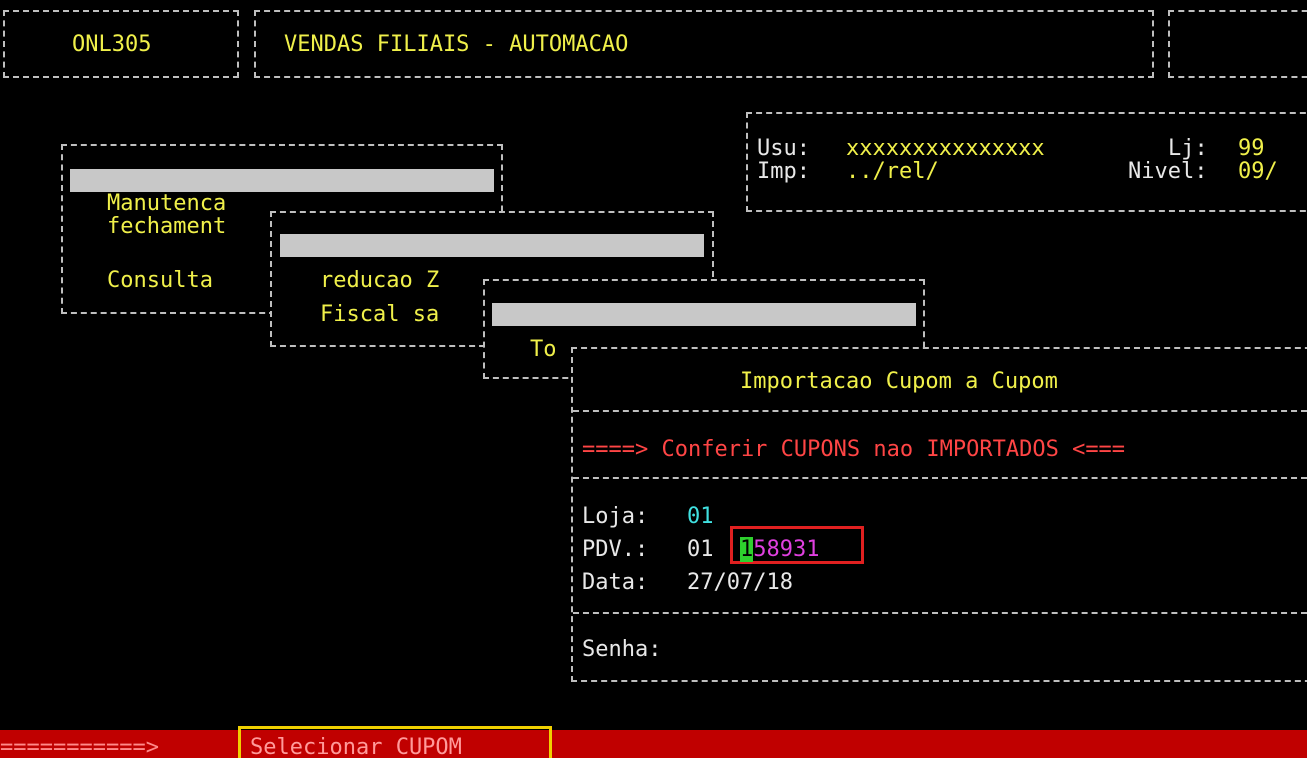 Image resolution: width=1307 pixels, height=758 pixels. I want to click on senha-input, so click(894, 649).